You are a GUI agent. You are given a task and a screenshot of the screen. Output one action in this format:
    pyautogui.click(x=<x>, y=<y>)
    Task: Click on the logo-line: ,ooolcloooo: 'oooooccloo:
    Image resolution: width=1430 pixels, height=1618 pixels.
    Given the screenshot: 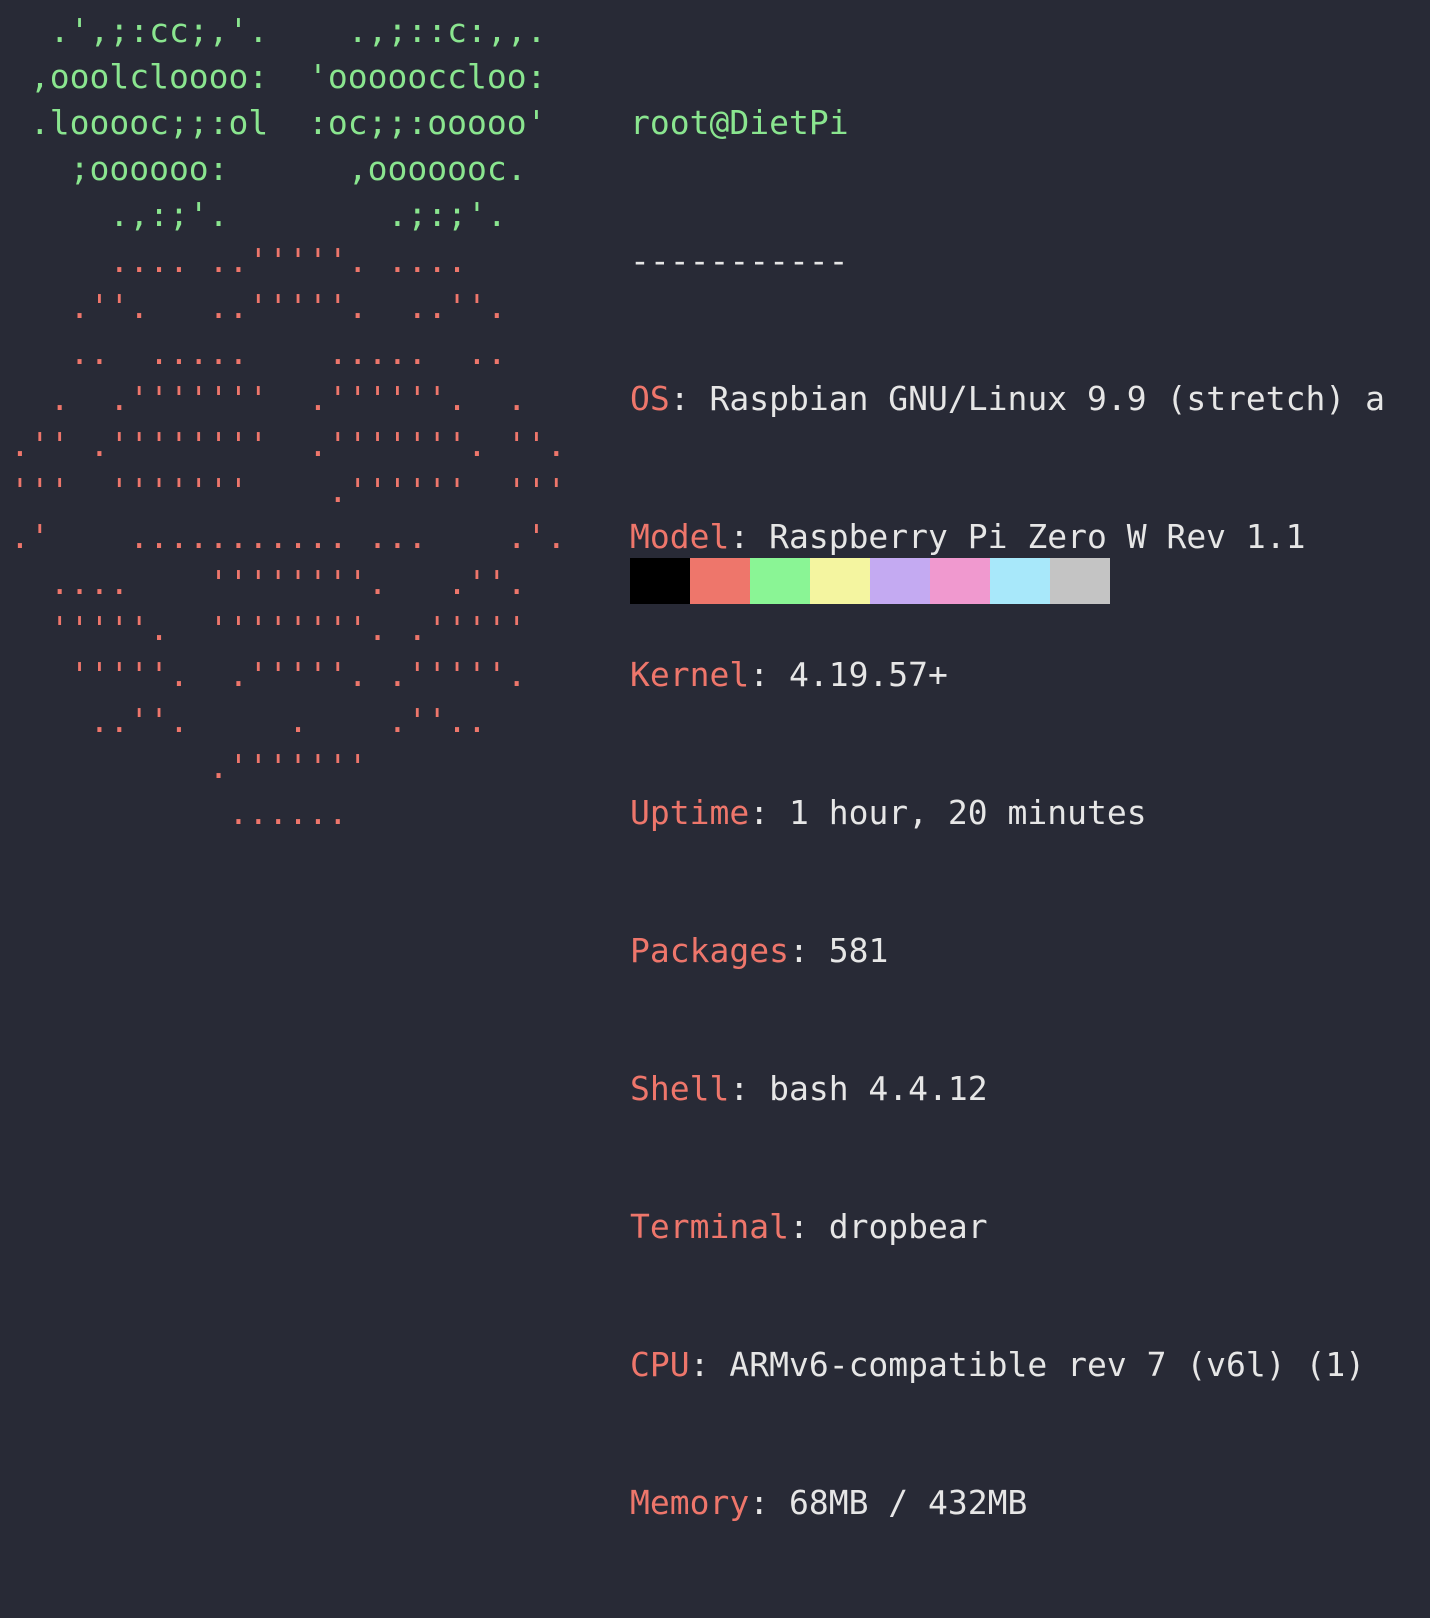 What is the action you would take?
    pyautogui.click(x=278, y=76)
    